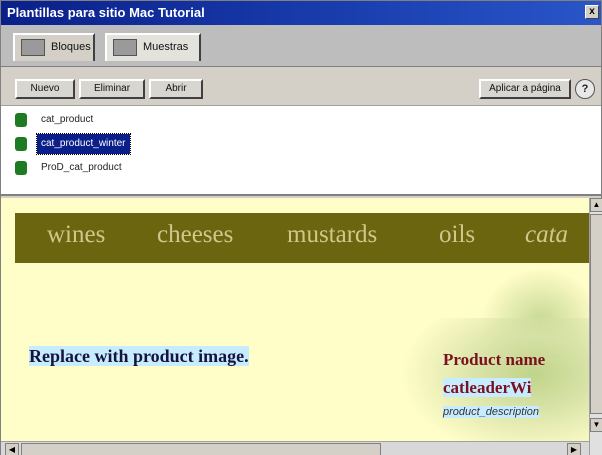  Describe the element at coordinates (201, 449) in the screenshot. I see `horizontal-scroll-thumb` at that location.